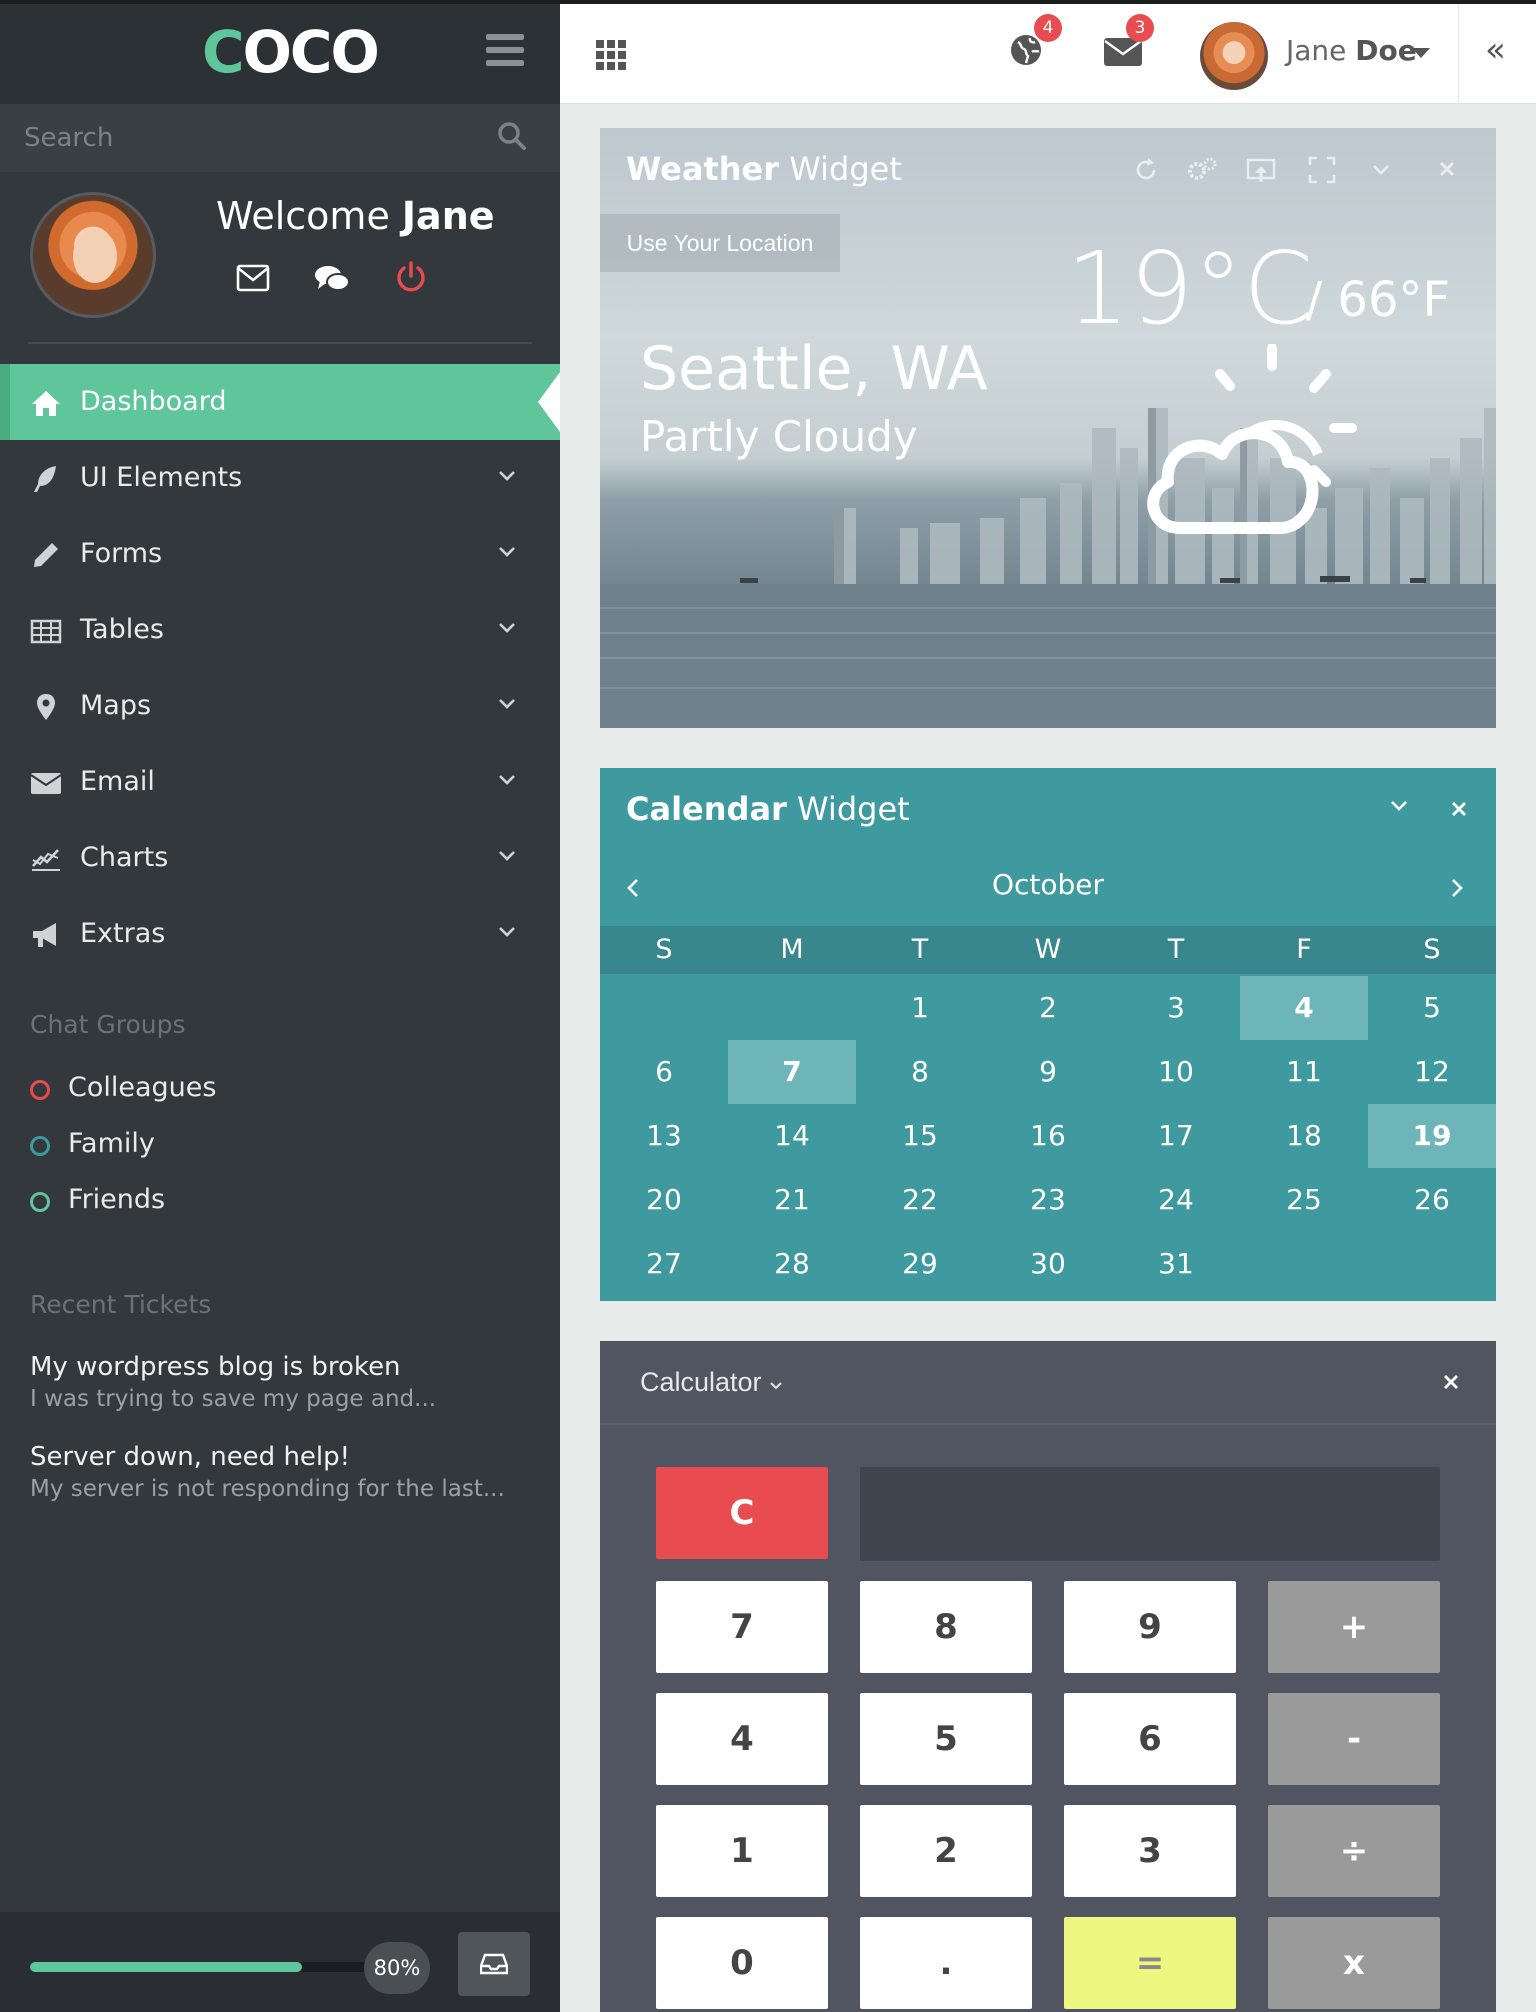 This screenshot has height=2012, width=1536. I want to click on calendar-day: 28, so click(792, 1264).